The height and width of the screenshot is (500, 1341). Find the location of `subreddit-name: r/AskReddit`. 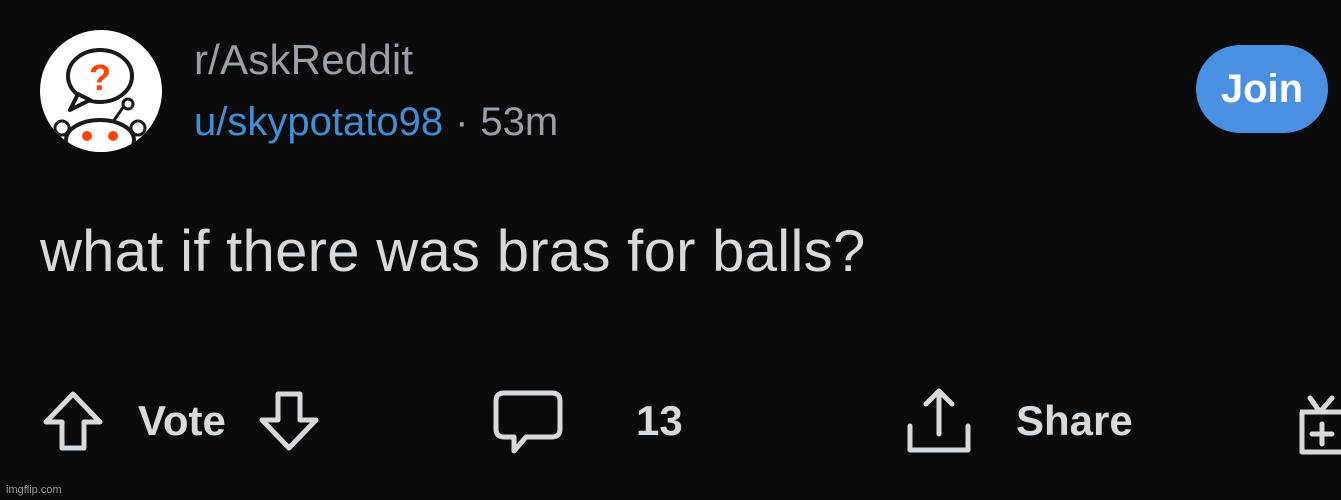

subreddit-name: r/AskReddit is located at coordinates (303, 60).